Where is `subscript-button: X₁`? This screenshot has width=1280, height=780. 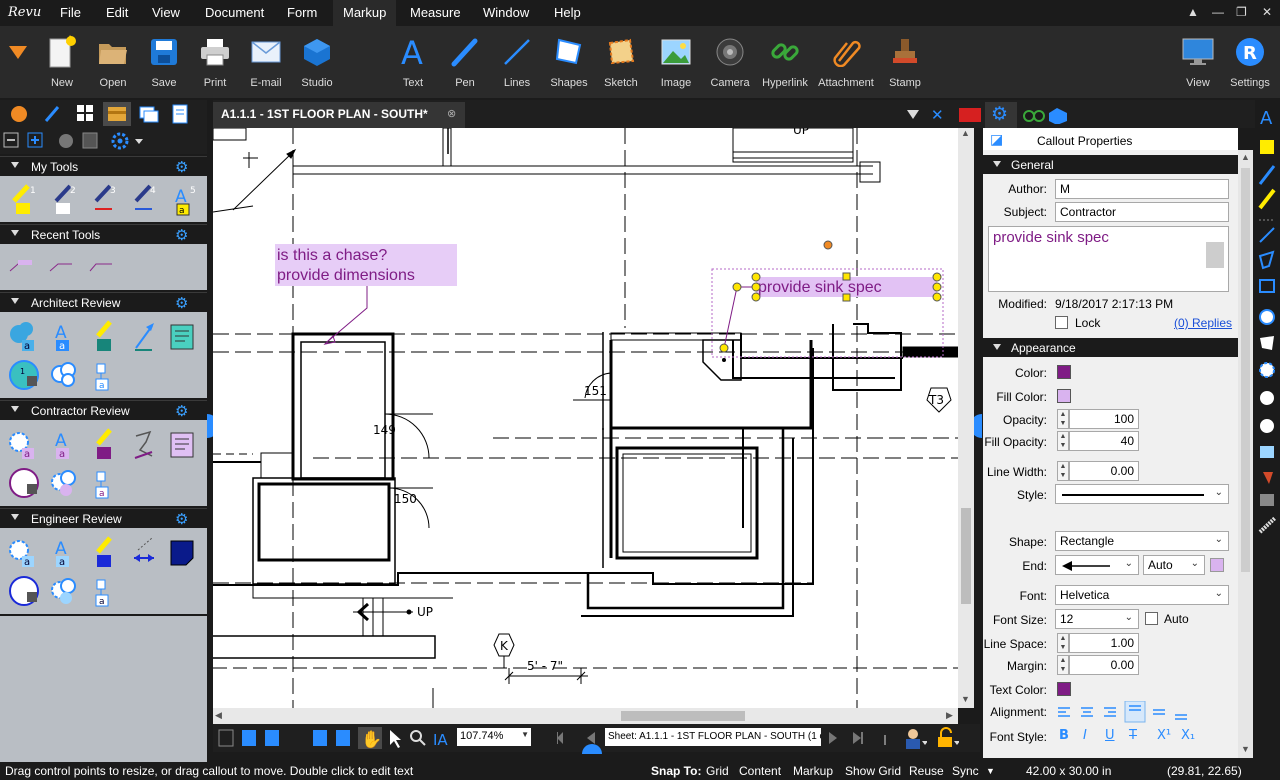
subscript-button: X₁ is located at coordinates (1188, 735).